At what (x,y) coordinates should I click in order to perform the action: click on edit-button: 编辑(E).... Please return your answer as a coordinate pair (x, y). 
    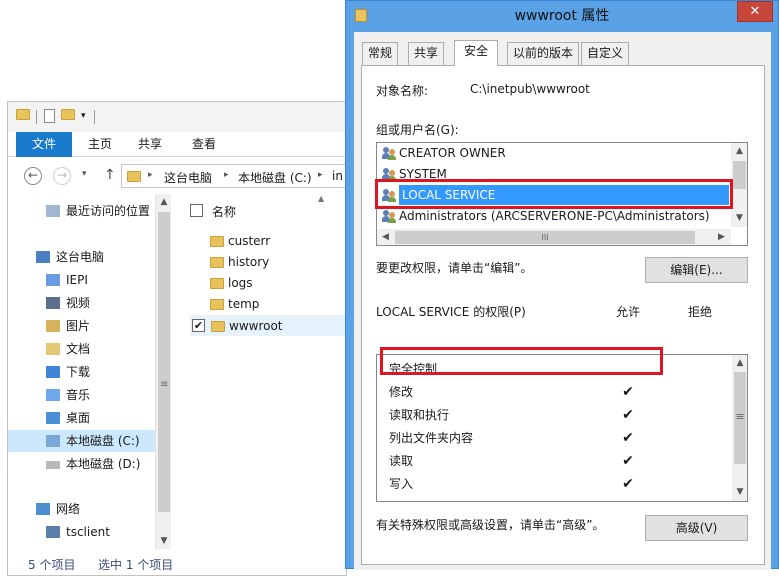
    Looking at the image, I should click on (696, 270).